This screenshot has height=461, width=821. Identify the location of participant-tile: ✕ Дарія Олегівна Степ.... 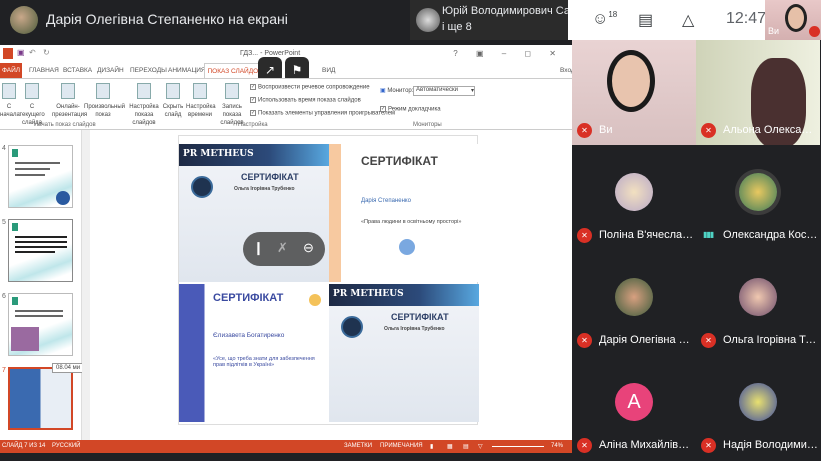
(634, 302).